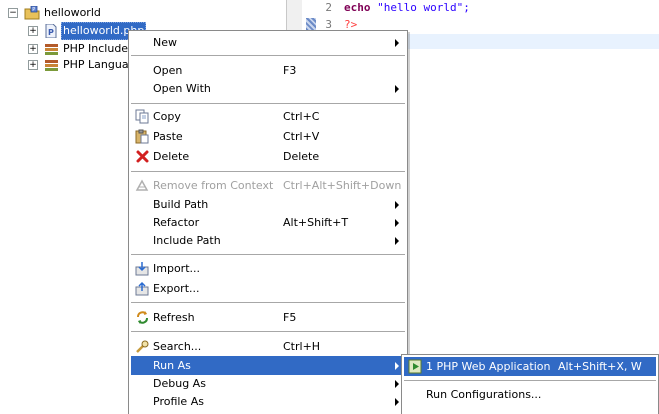 The width and height of the screenshot is (659, 414). Describe the element at coordinates (179, 383) in the screenshot. I see `menu-item-label: Debug As` at that location.